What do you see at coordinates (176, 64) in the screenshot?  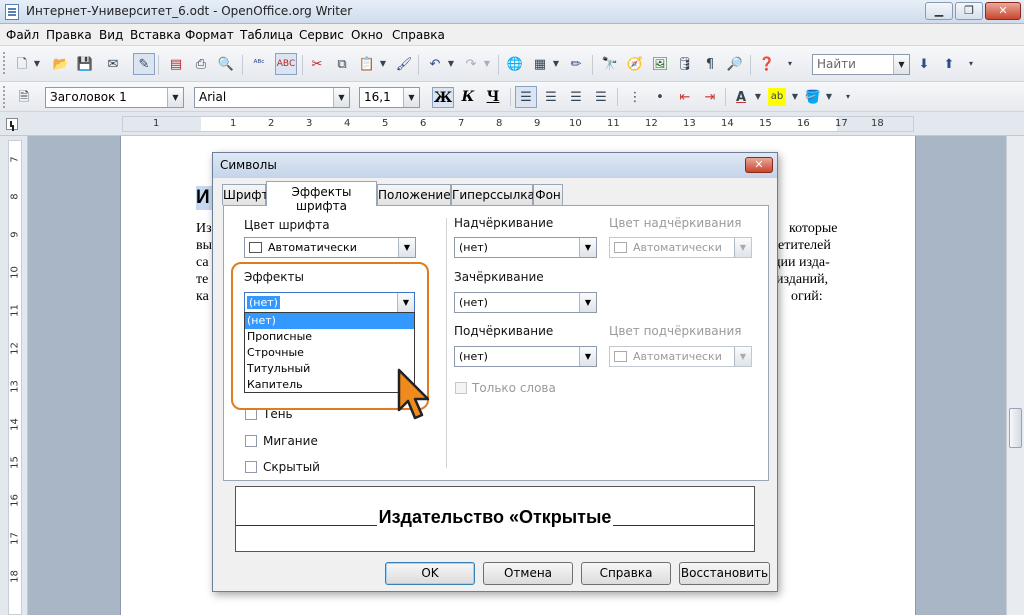 I see `export-pdf-icon: ▤` at bounding box center [176, 64].